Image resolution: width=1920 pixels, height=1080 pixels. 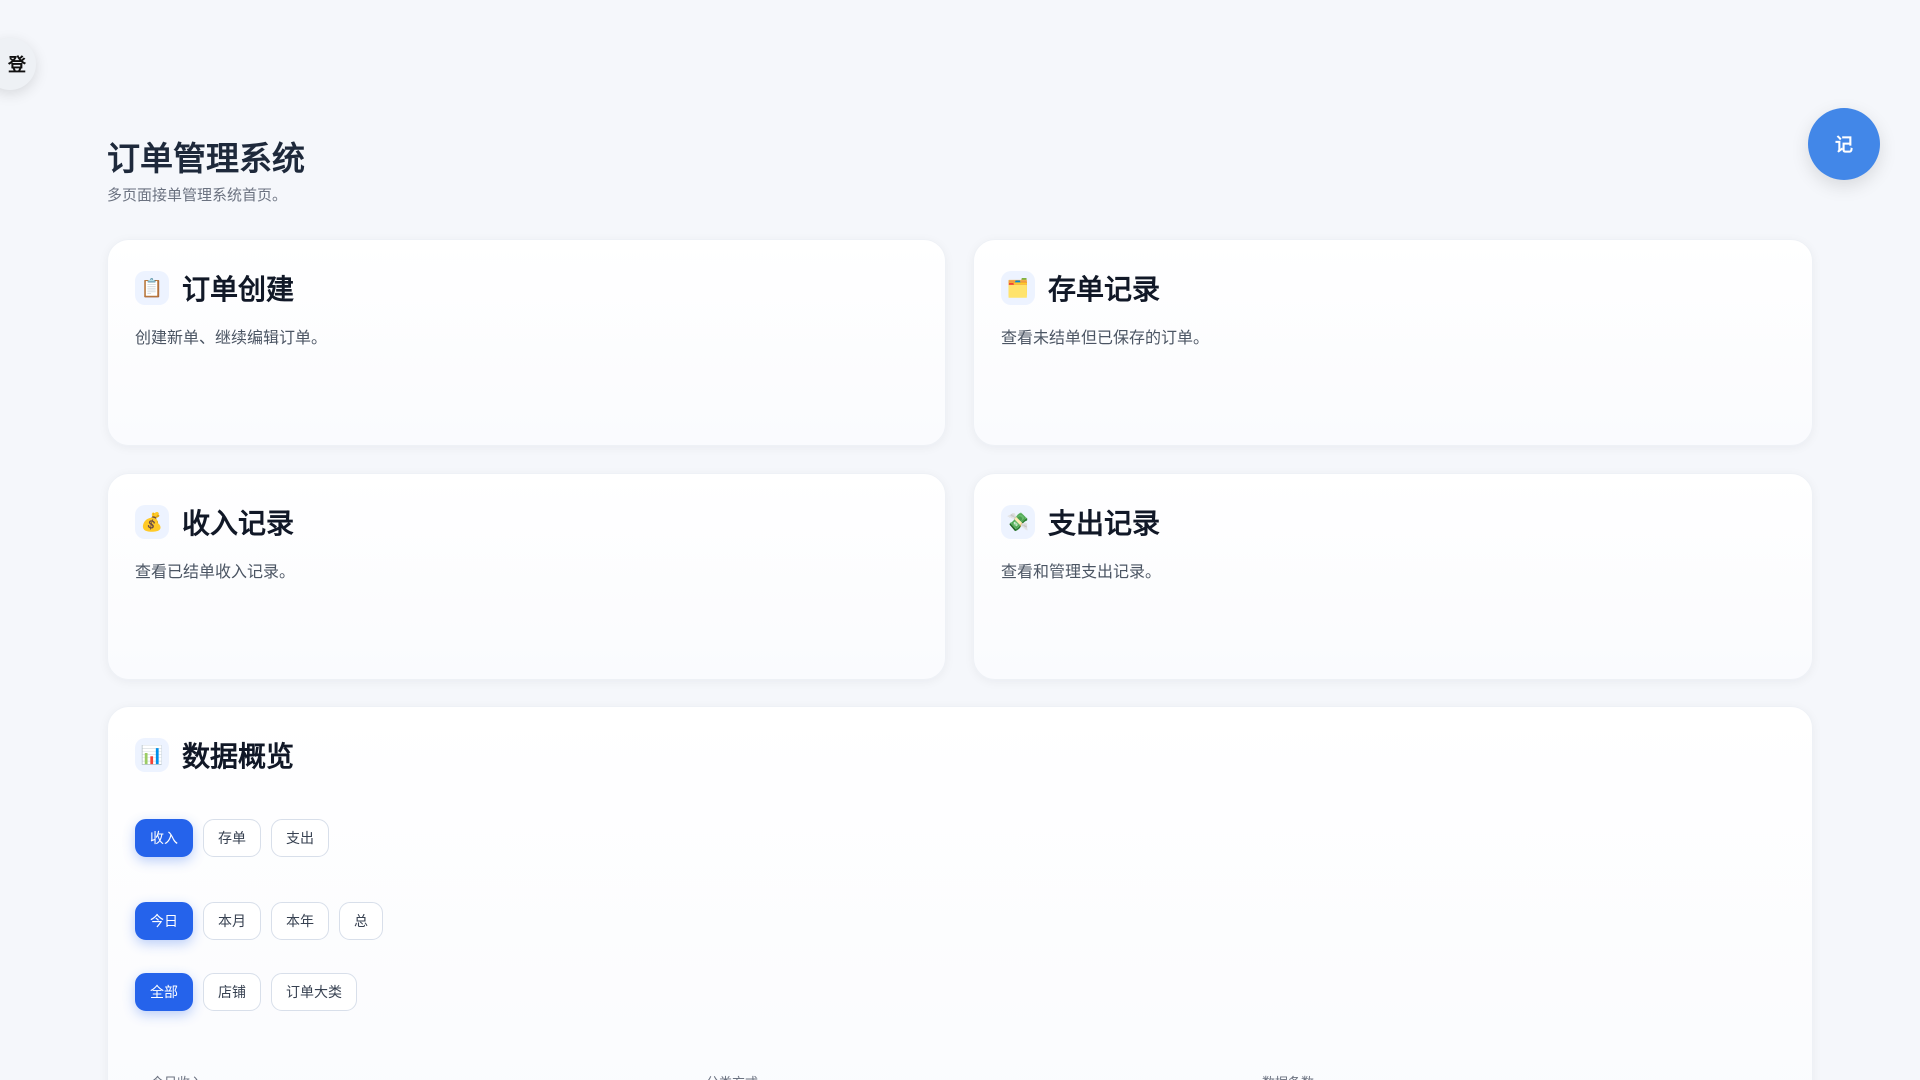 I want to click on card-desc: 查看已结单收入记录。, so click(x=215, y=572).